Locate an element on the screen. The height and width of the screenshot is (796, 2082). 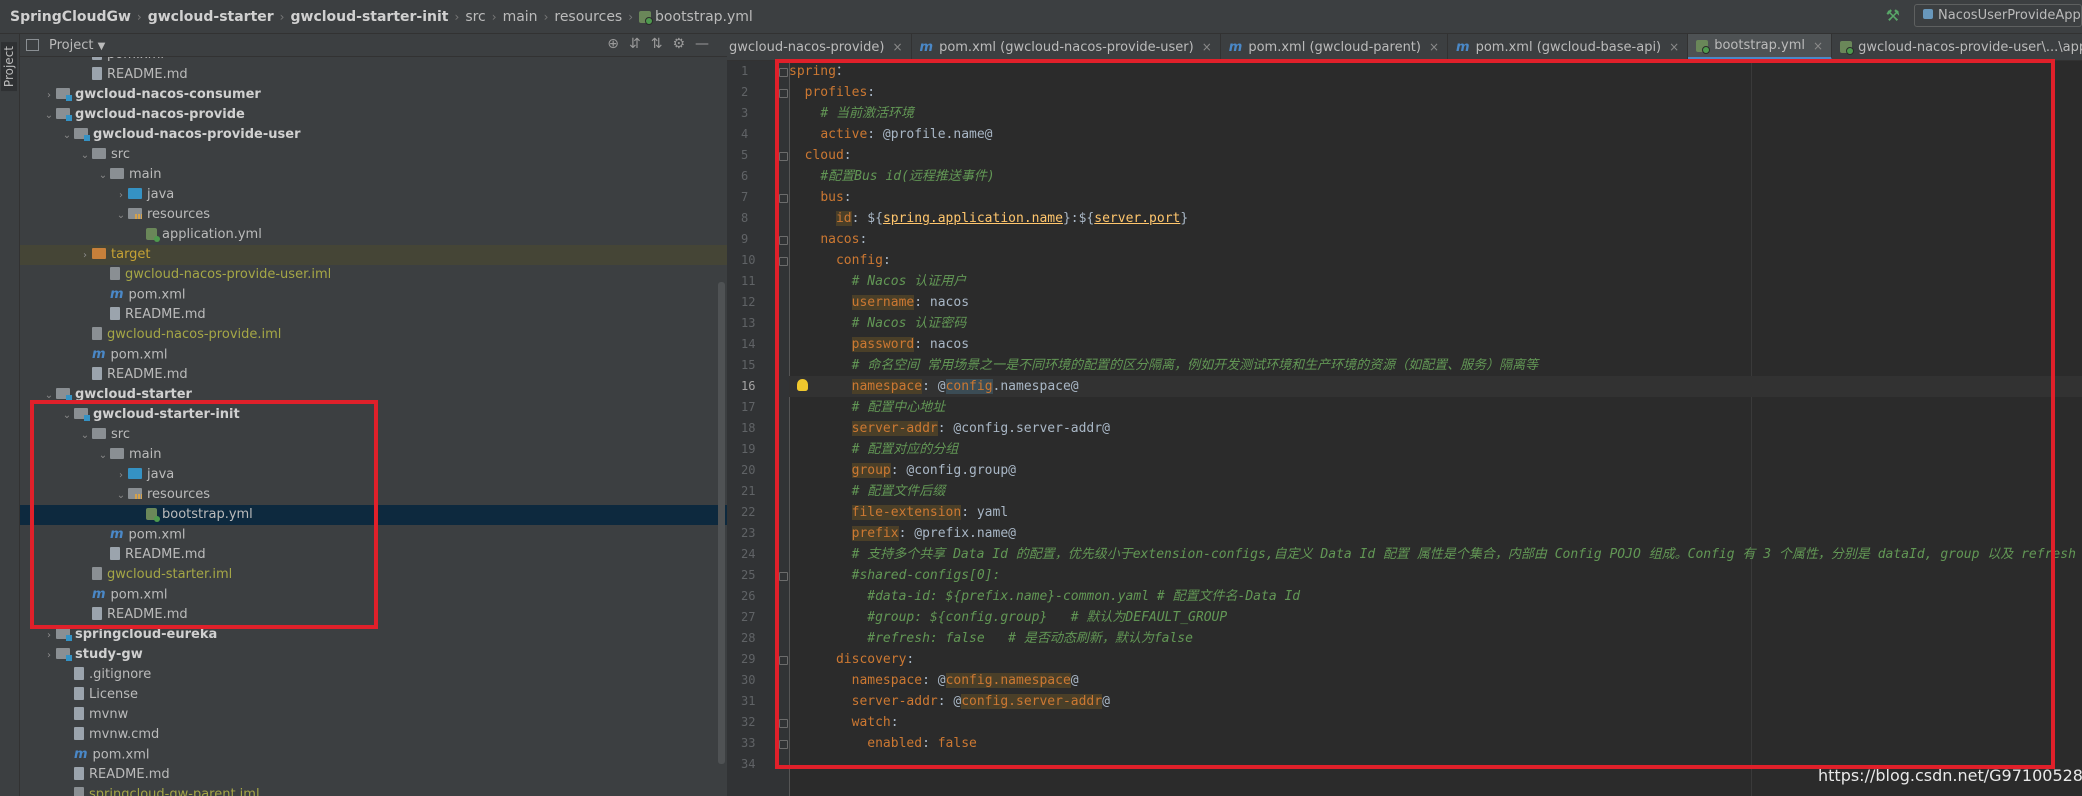
tree-item: ⌄ main is located at coordinates (373, 175).